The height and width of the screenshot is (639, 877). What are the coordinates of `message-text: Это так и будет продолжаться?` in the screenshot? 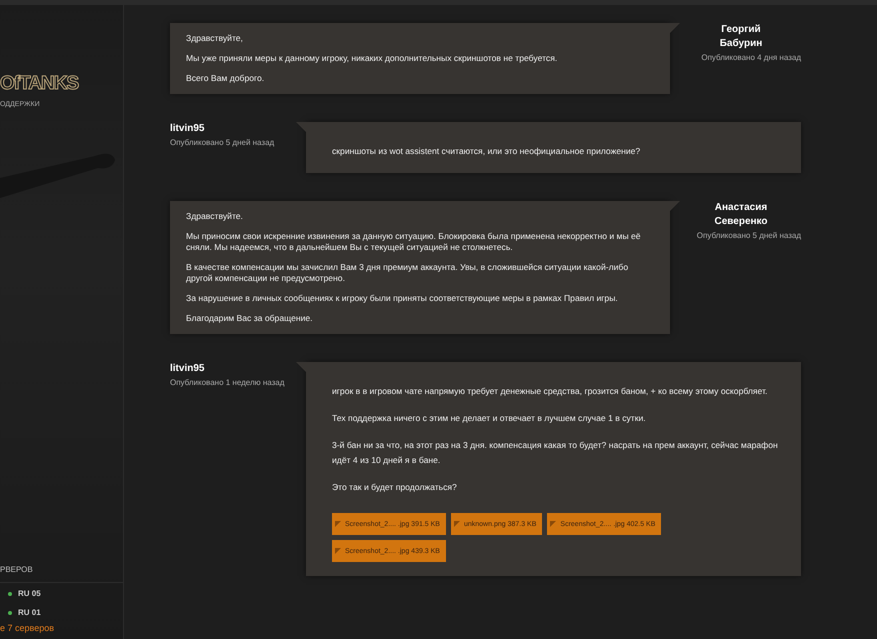 It's located at (395, 487).